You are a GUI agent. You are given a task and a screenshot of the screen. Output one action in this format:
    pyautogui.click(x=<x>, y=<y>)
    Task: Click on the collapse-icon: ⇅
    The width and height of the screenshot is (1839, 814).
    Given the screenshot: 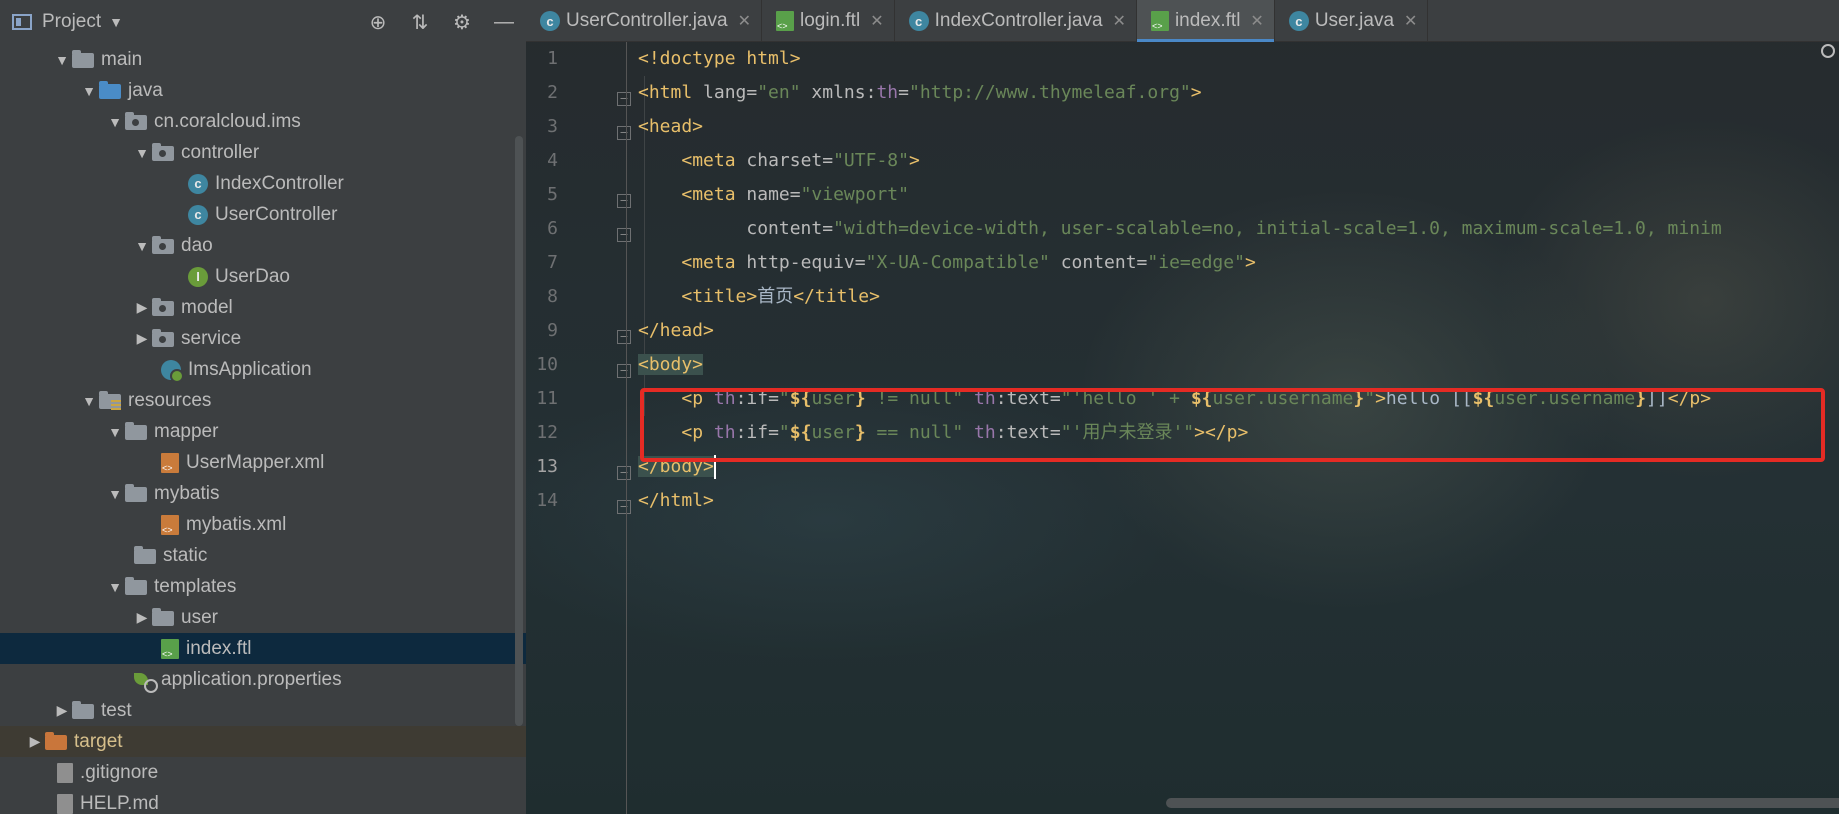 What is the action you would take?
    pyautogui.click(x=420, y=22)
    